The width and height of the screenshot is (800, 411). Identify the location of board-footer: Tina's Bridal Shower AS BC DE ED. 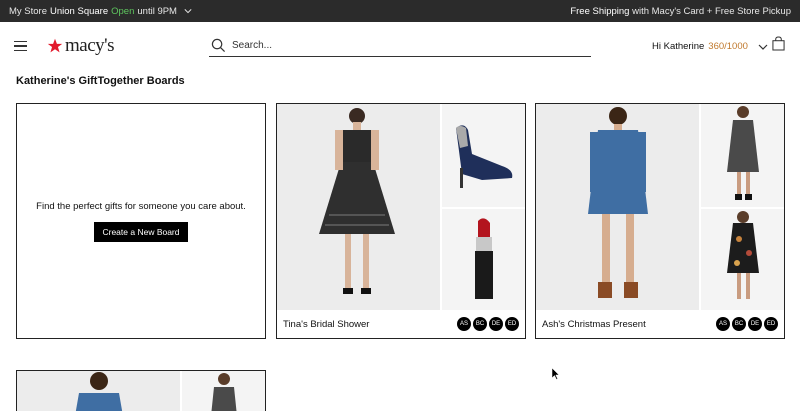
(401, 324).